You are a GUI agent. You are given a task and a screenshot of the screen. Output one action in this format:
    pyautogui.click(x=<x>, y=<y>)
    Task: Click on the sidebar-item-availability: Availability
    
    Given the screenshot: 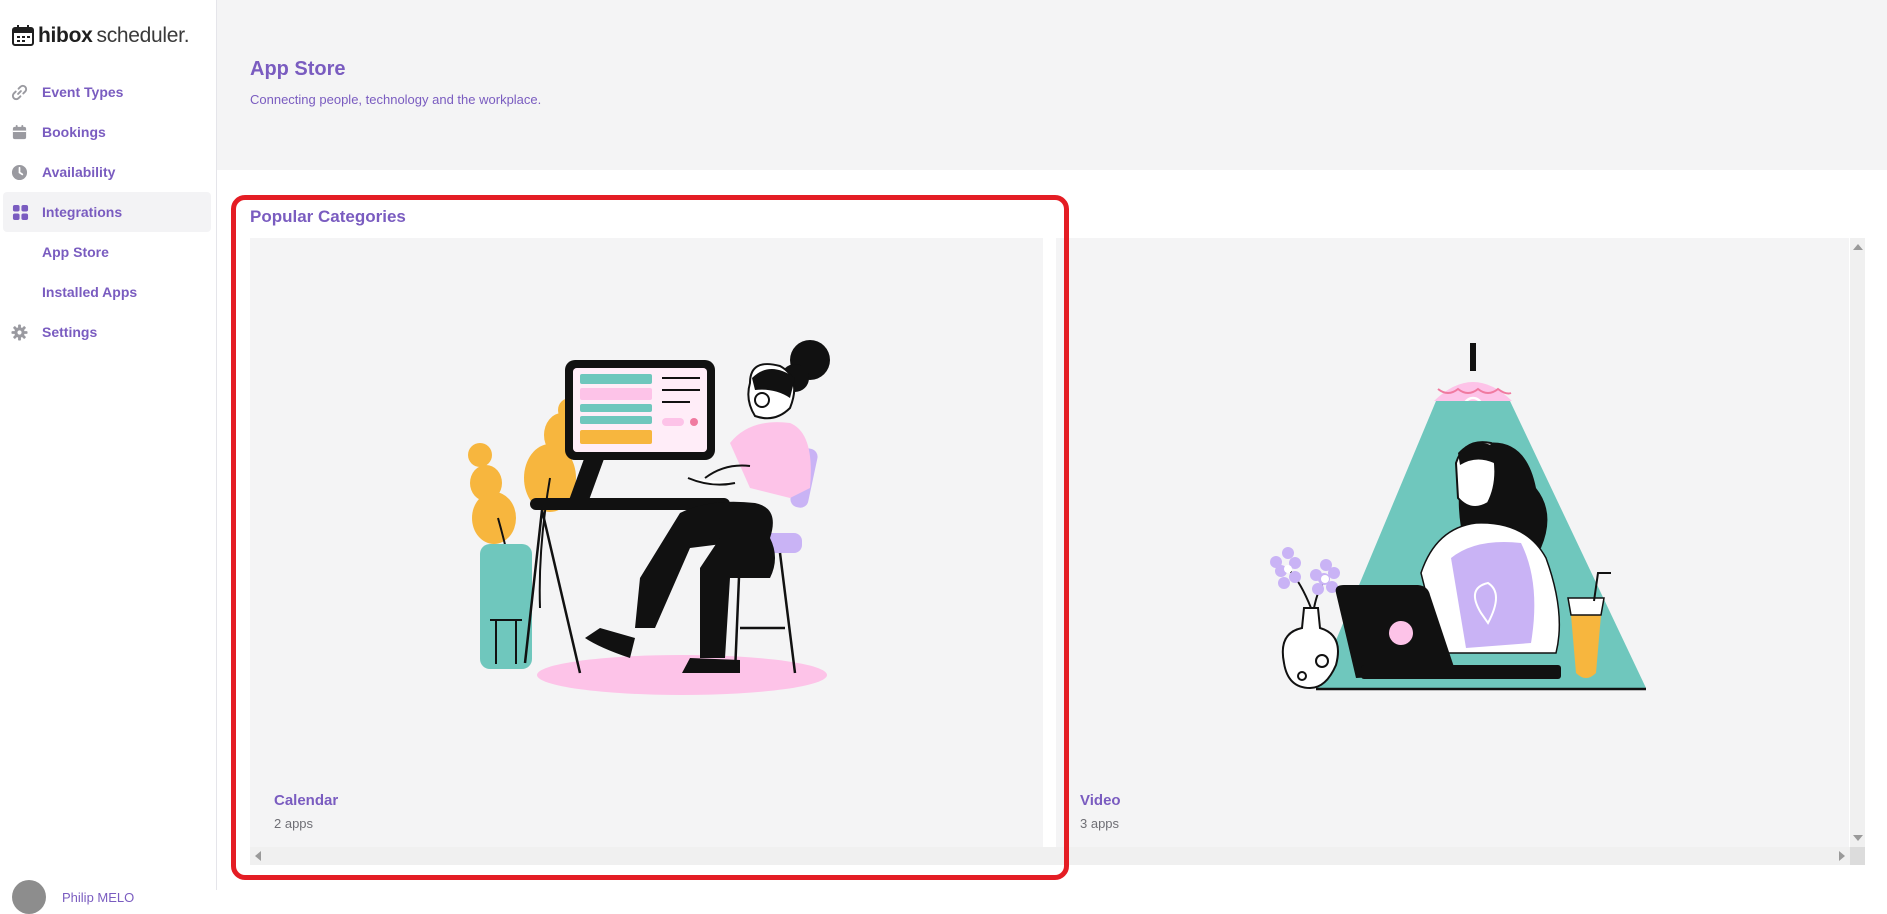 What is the action you would take?
    pyautogui.click(x=108, y=172)
    